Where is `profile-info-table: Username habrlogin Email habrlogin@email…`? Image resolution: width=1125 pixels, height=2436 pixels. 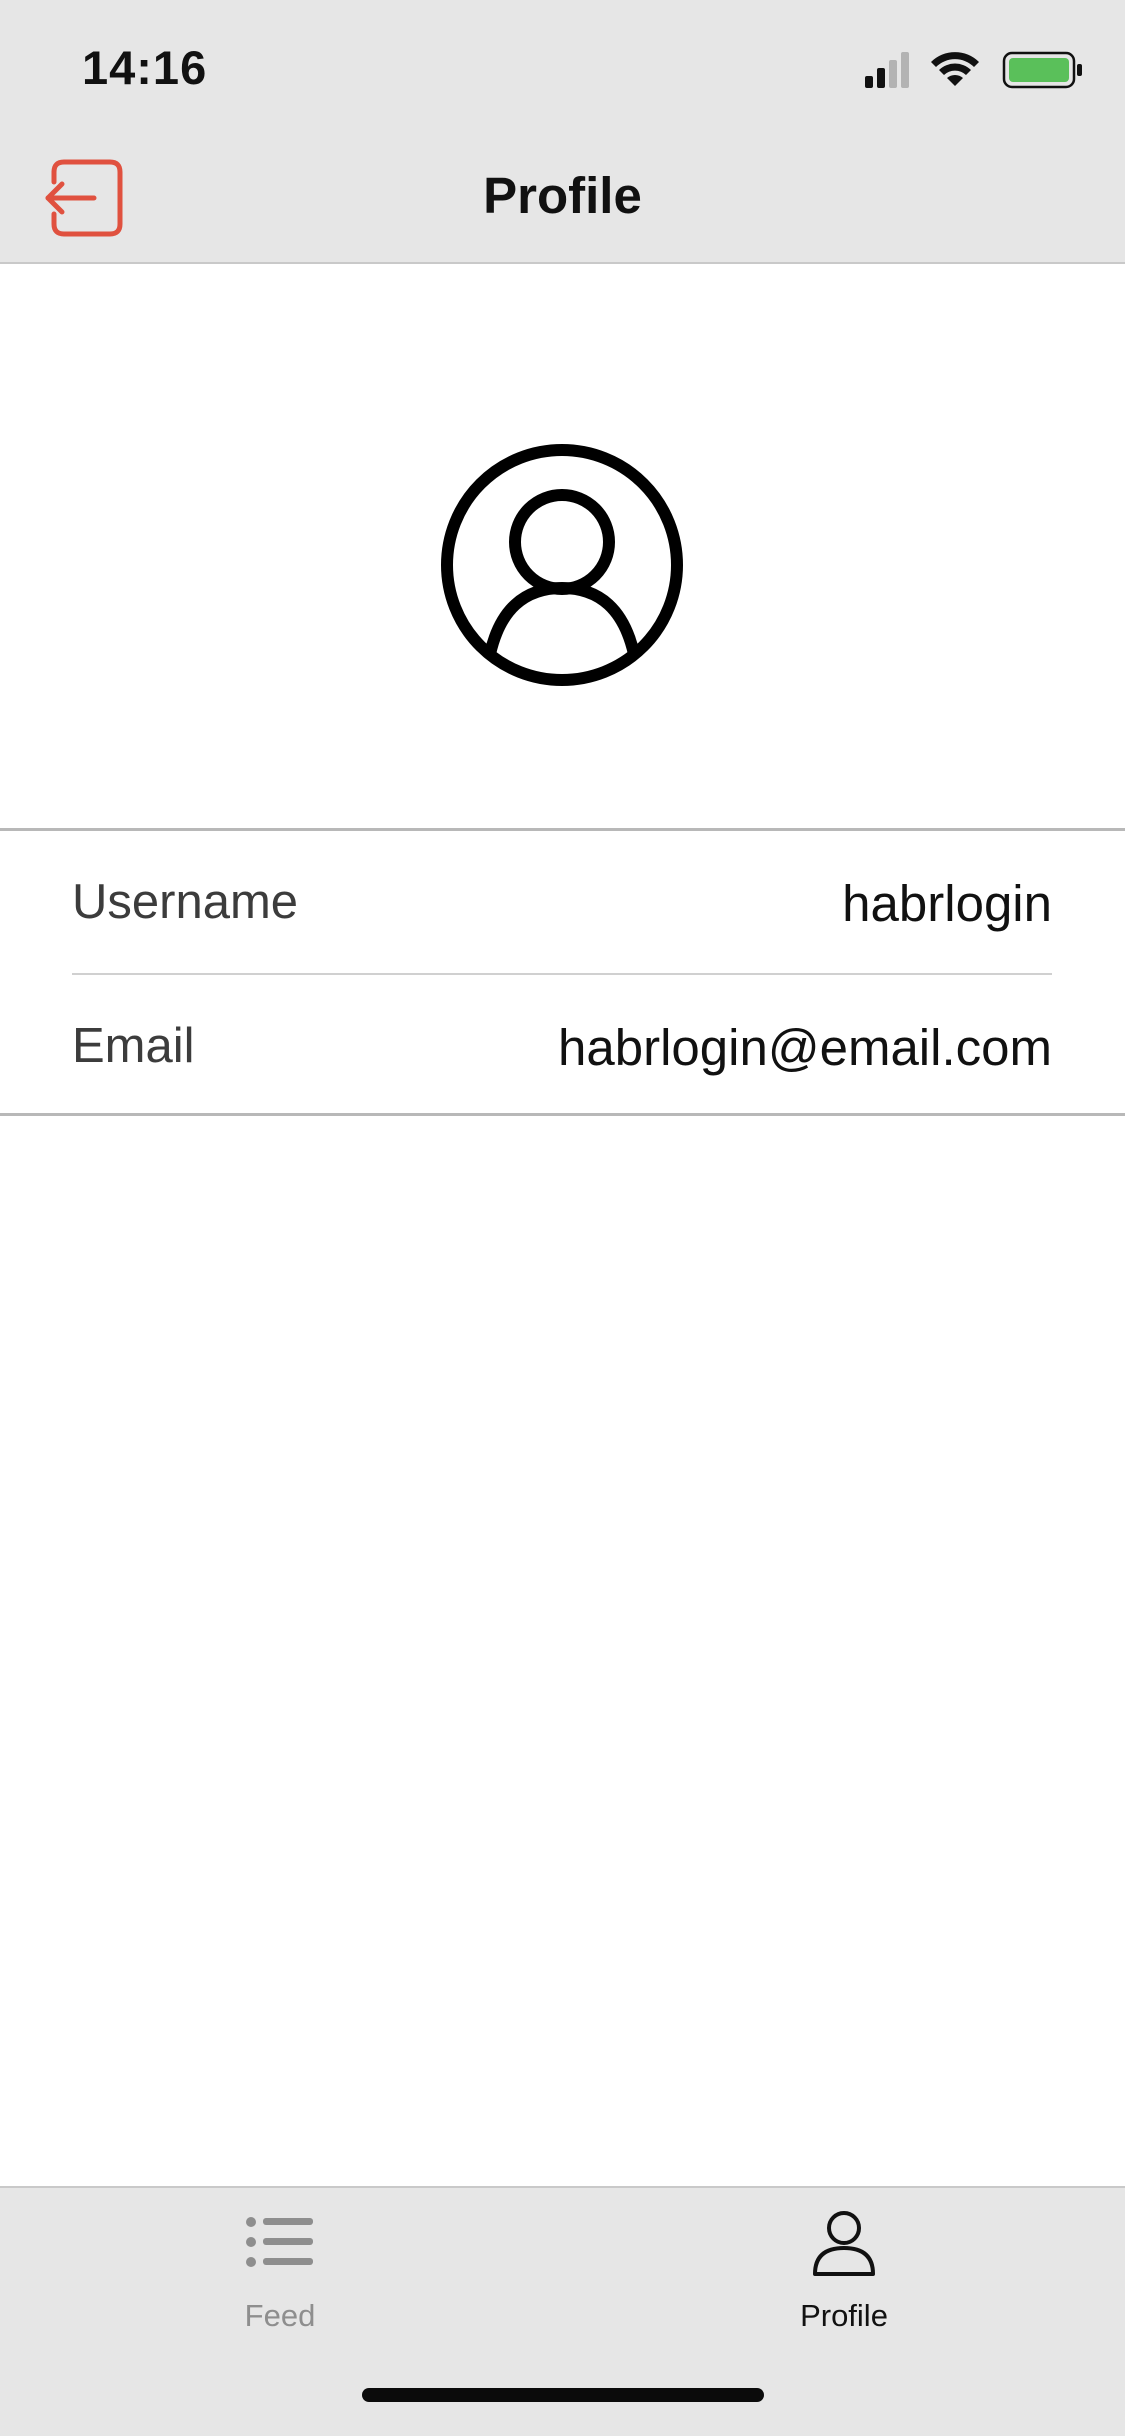
profile-info-table: Username habrlogin Email habrlogin@email… is located at coordinates (562, 972).